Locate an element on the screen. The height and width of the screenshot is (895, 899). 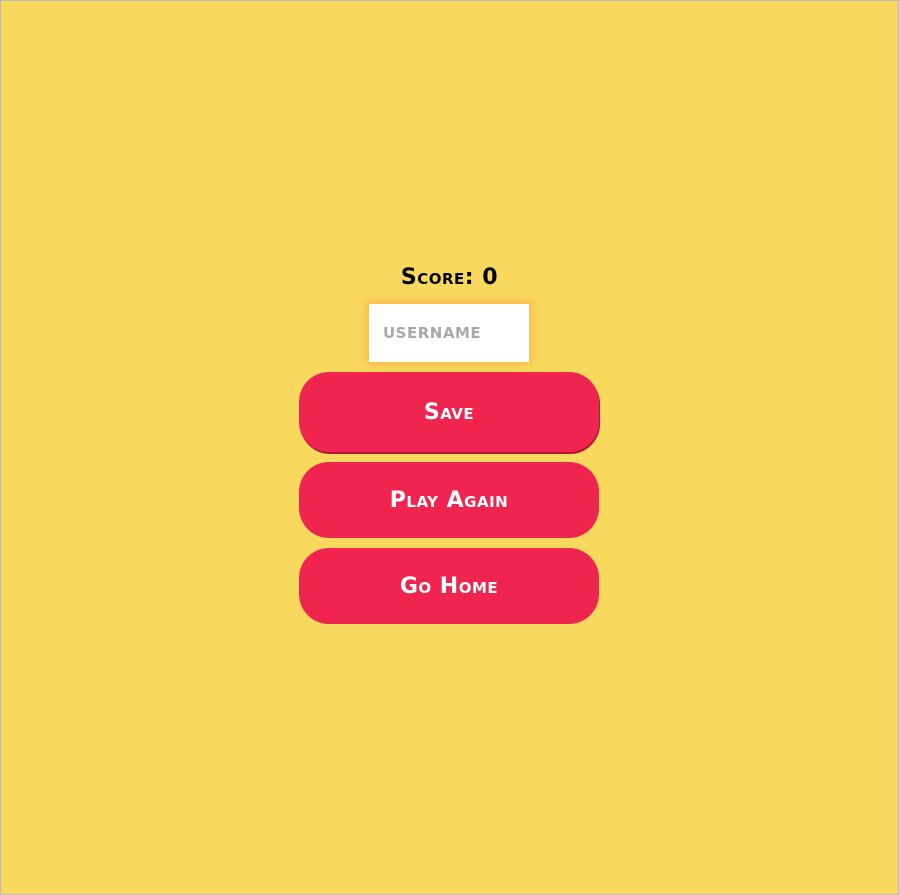
go-home-button: Go Home is located at coordinates (449, 586).